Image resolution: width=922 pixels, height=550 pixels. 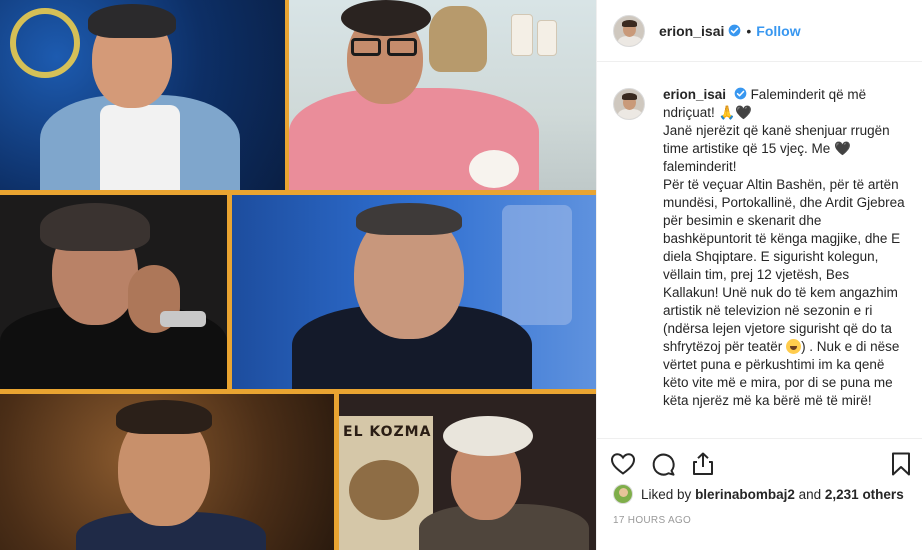 I want to click on poster-text: EL KOZMA, so click(x=387, y=432).